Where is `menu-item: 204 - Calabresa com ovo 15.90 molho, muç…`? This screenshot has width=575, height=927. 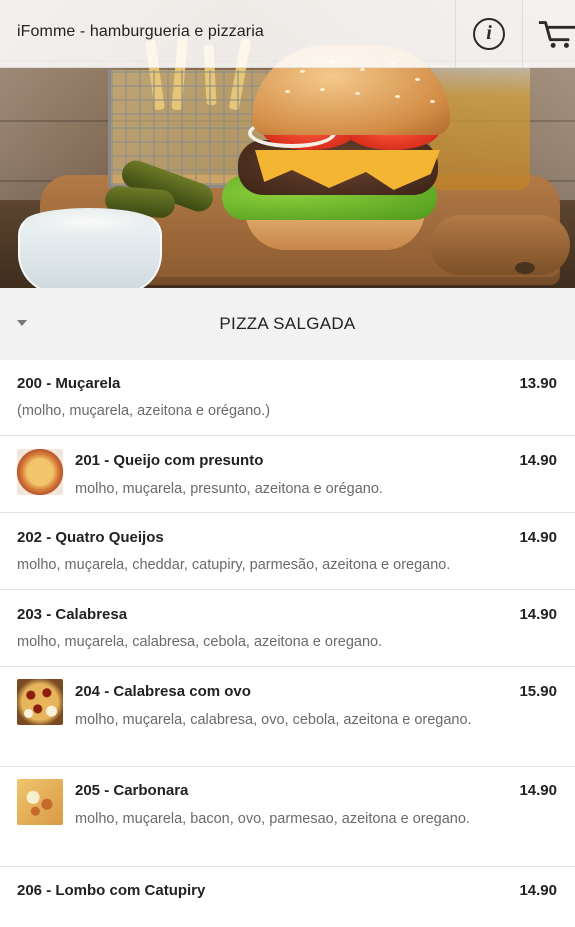
menu-item: 204 - Calabresa com ovo 15.90 molho, muç… is located at coordinates (287, 717).